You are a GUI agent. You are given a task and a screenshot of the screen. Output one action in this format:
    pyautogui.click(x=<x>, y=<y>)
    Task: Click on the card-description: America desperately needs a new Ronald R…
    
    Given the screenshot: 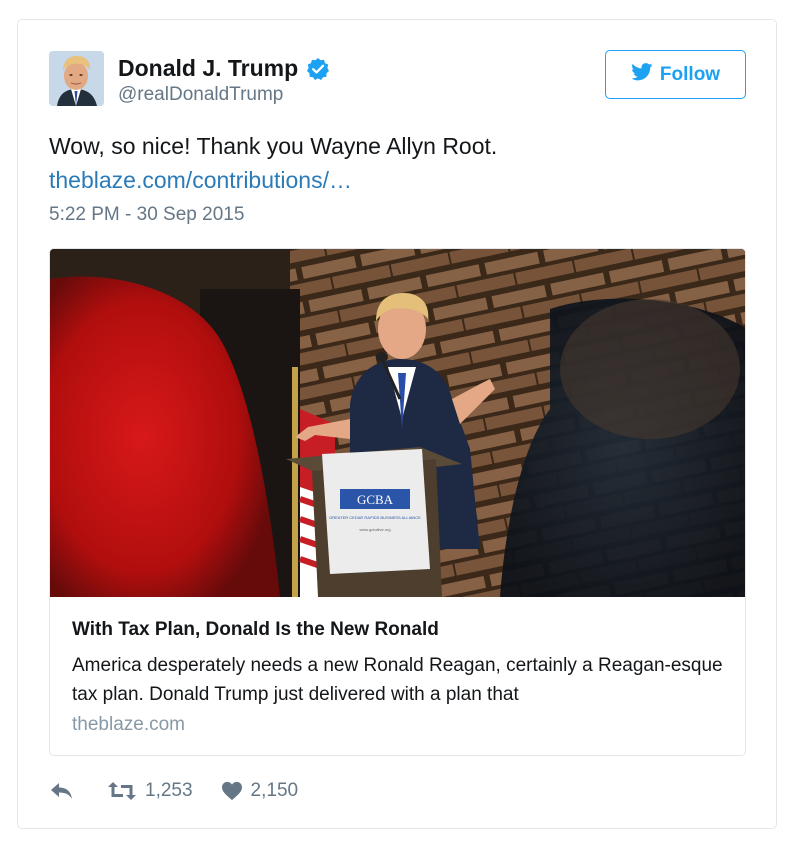 What is the action you would take?
    pyautogui.click(x=397, y=680)
    